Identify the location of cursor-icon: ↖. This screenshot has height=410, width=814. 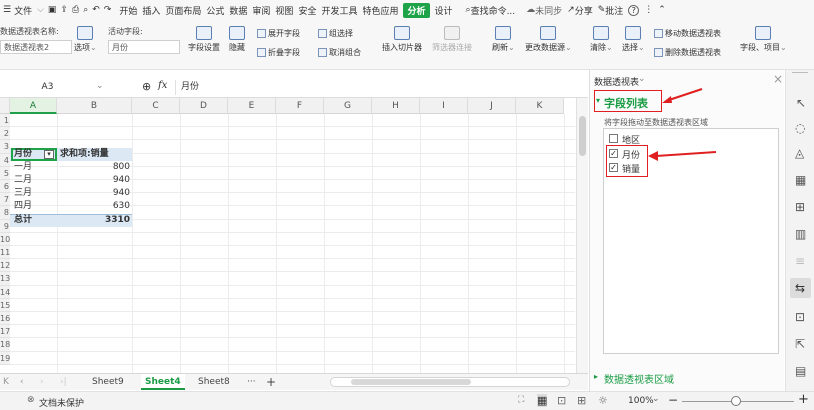
(801, 103).